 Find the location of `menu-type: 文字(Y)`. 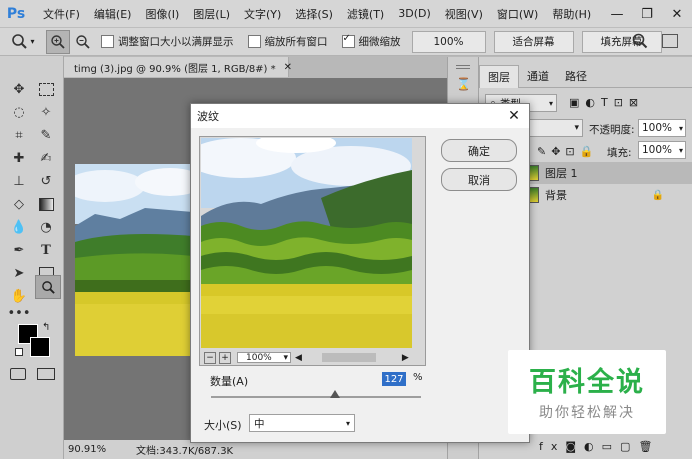

menu-type: 文字(Y) is located at coordinates (262, 14).